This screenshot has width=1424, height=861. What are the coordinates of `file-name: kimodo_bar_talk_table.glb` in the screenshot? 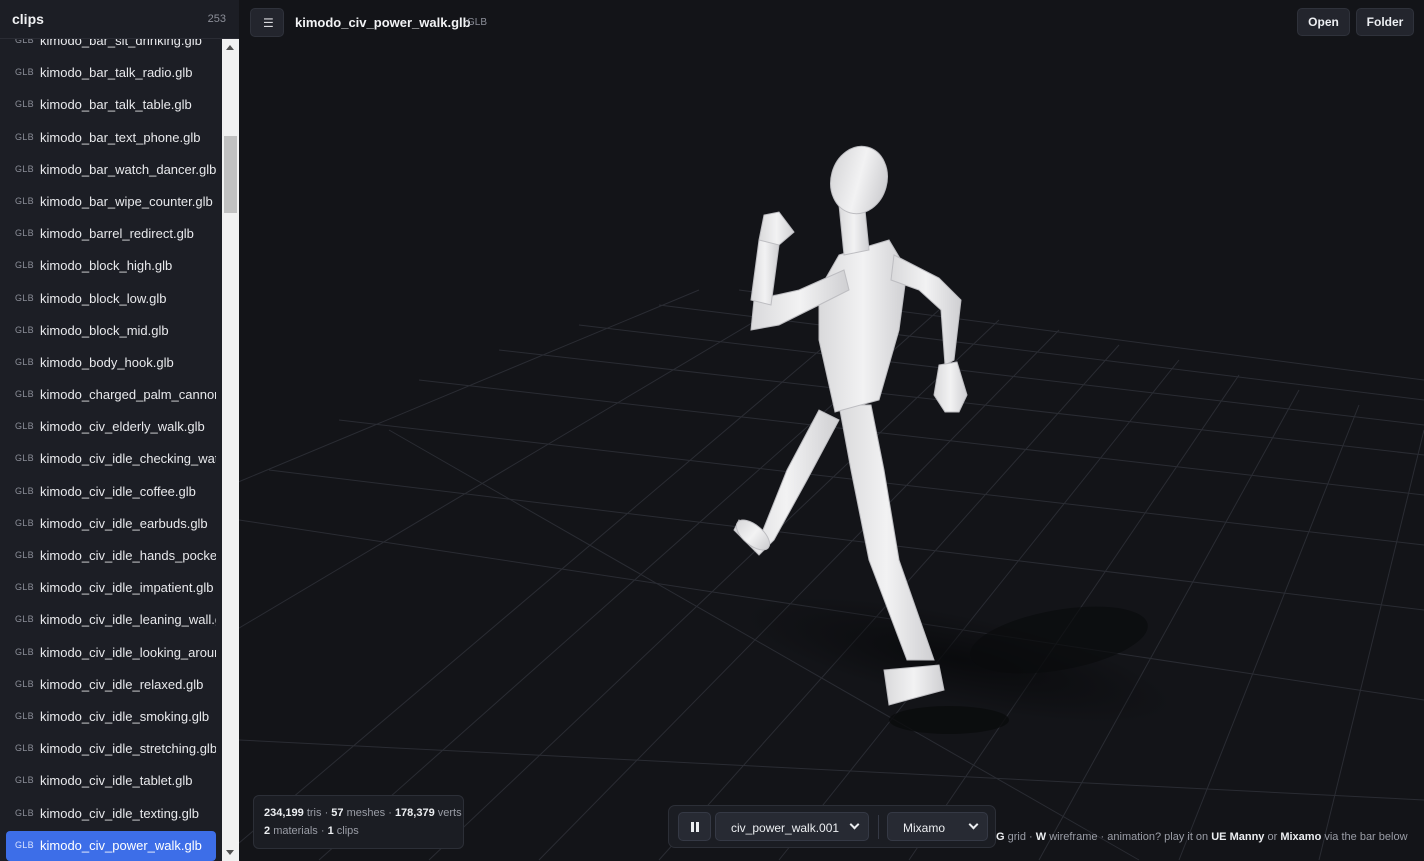 It's located at (116, 105).